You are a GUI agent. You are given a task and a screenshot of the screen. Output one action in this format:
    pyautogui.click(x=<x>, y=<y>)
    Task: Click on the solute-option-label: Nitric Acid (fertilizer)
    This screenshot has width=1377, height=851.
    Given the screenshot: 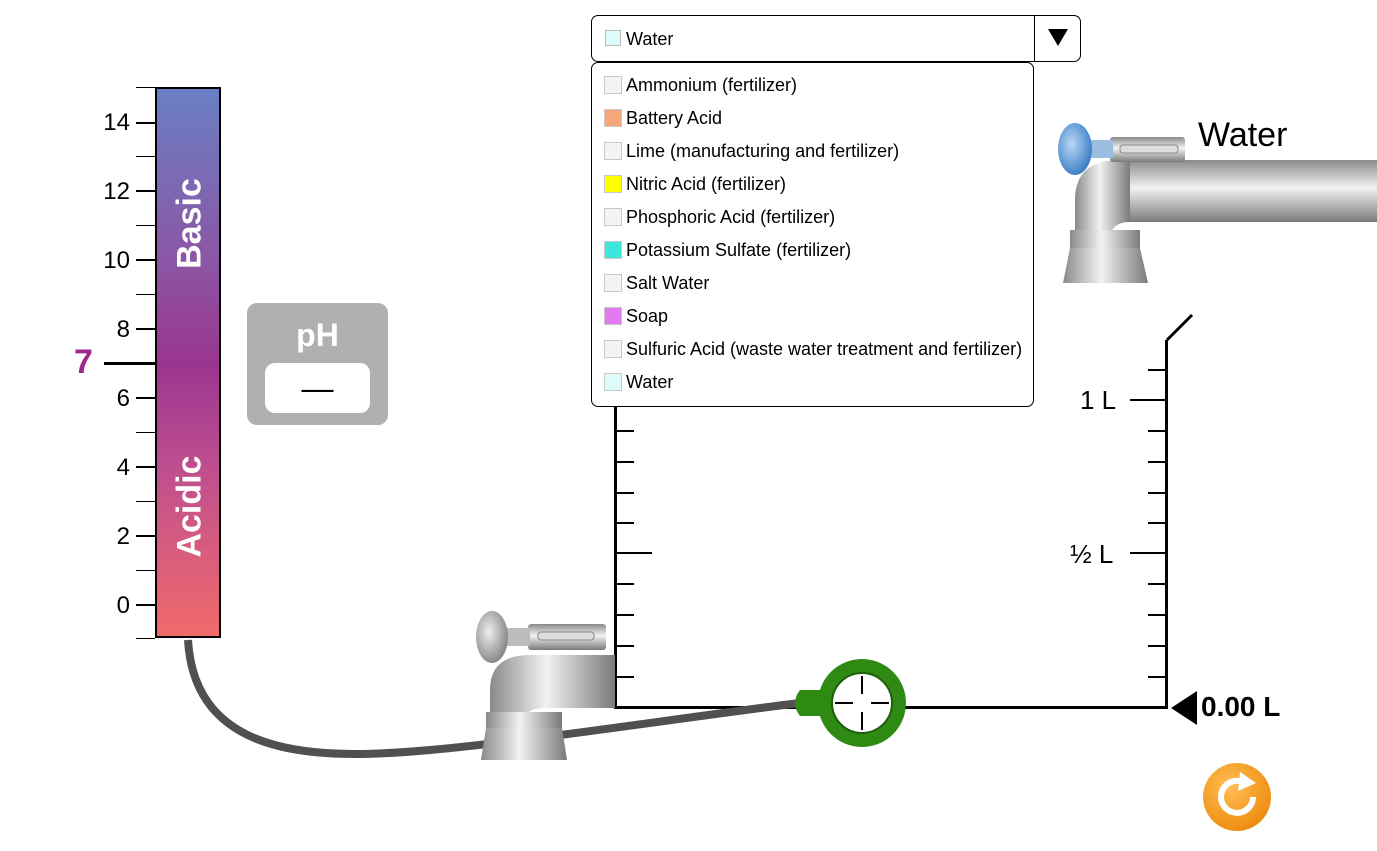 What is the action you would take?
    pyautogui.click(x=706, y=184)
    